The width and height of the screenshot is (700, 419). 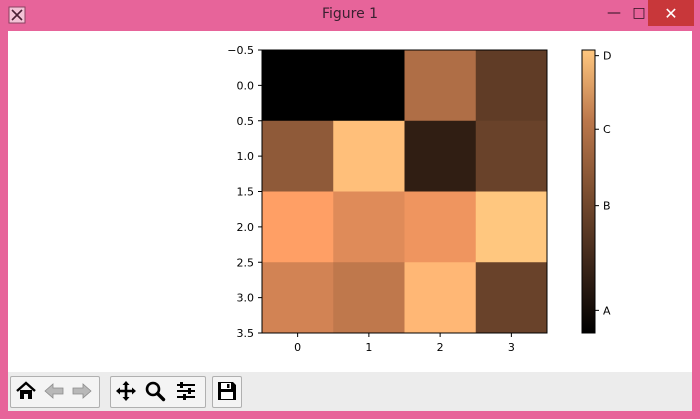 I want to click on sliders-icon, so click(x=186, y=391).